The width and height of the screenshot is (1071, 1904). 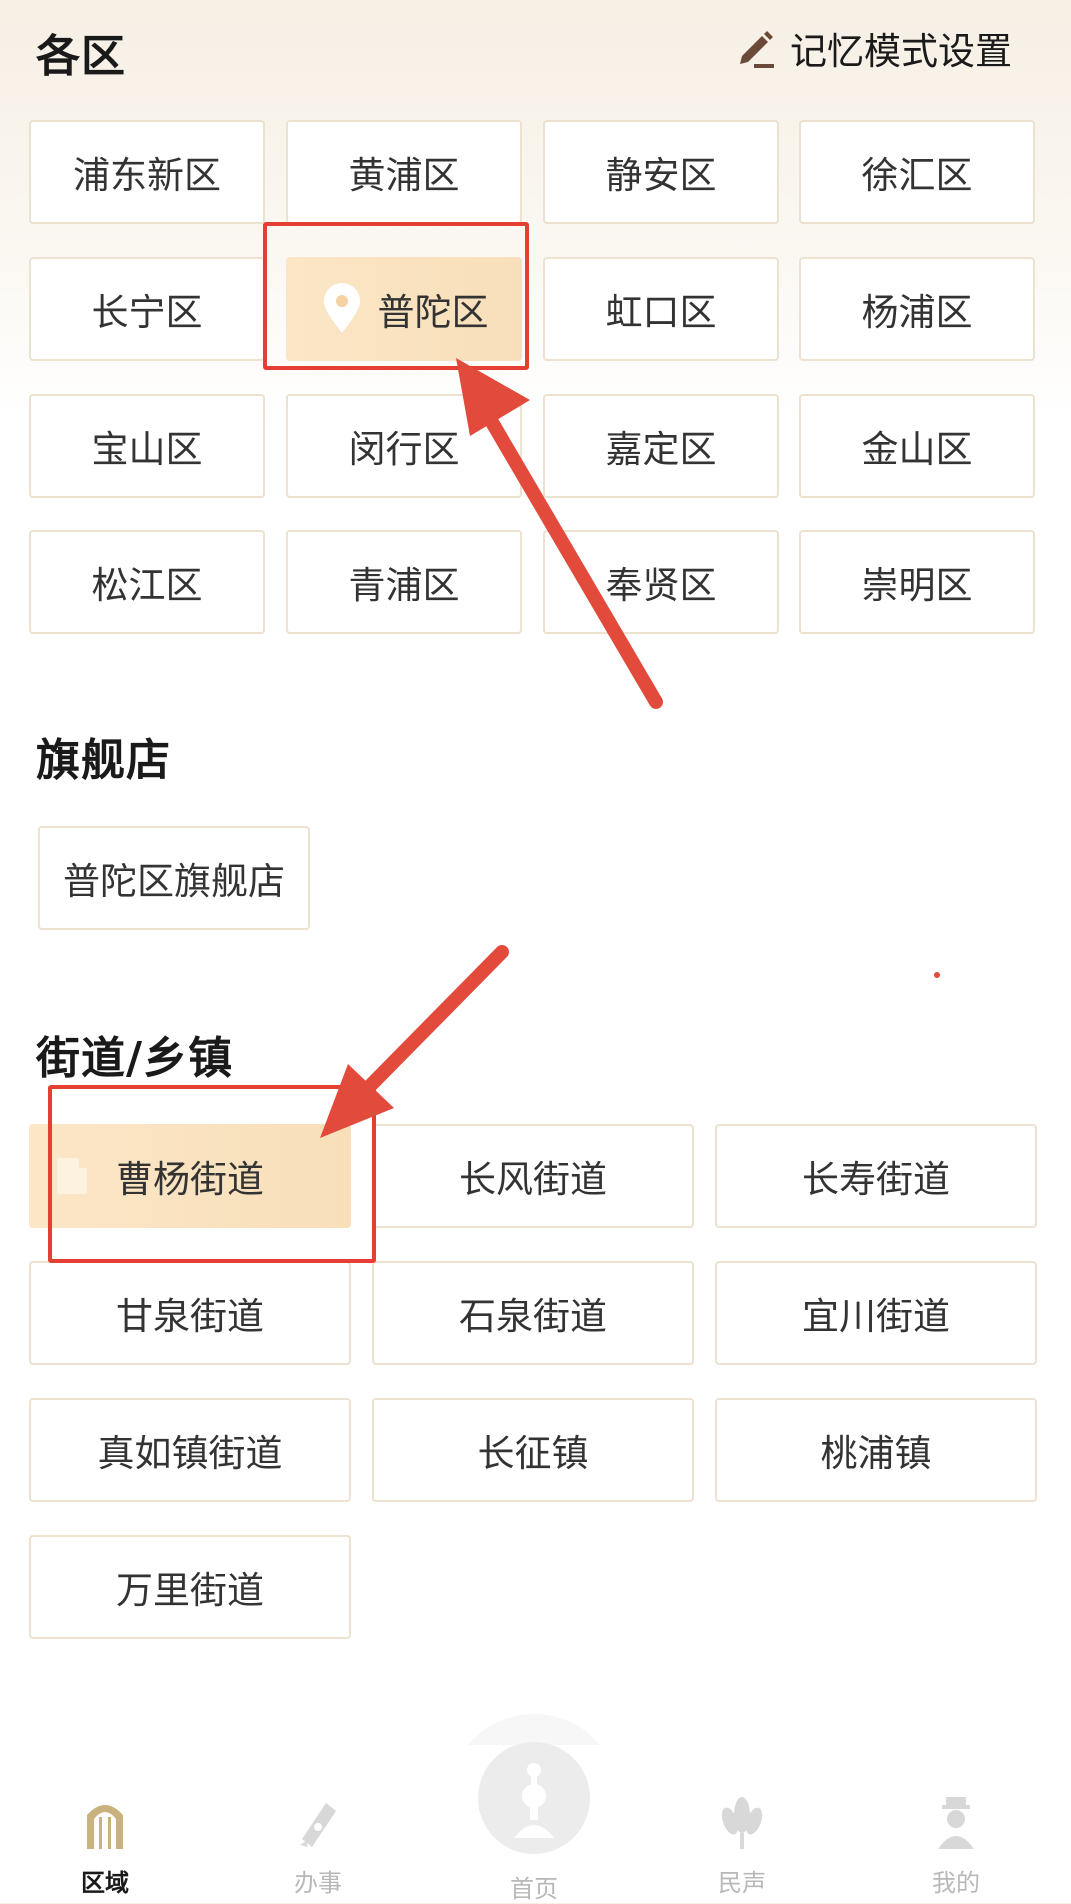 I want to click on district-button: 虹口区, so click(x=661, y=309).